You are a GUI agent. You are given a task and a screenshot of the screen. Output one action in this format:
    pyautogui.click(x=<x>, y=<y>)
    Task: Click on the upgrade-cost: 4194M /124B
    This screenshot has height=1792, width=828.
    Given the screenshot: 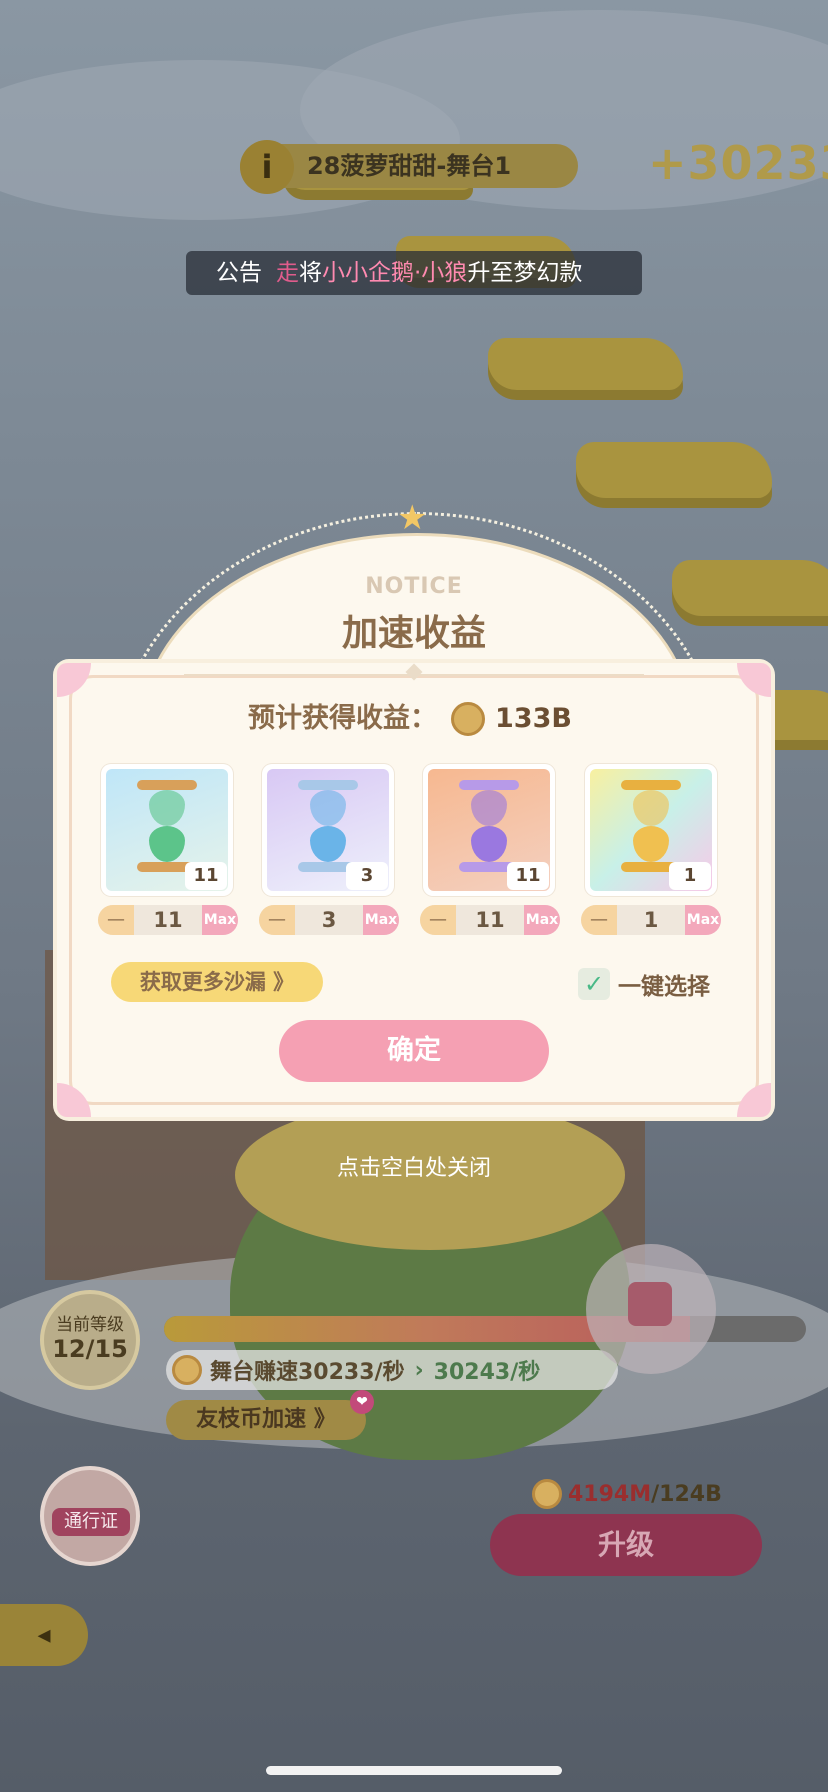 What is the action you would take?
    pyautogui.click(x=627, y=1494)
    